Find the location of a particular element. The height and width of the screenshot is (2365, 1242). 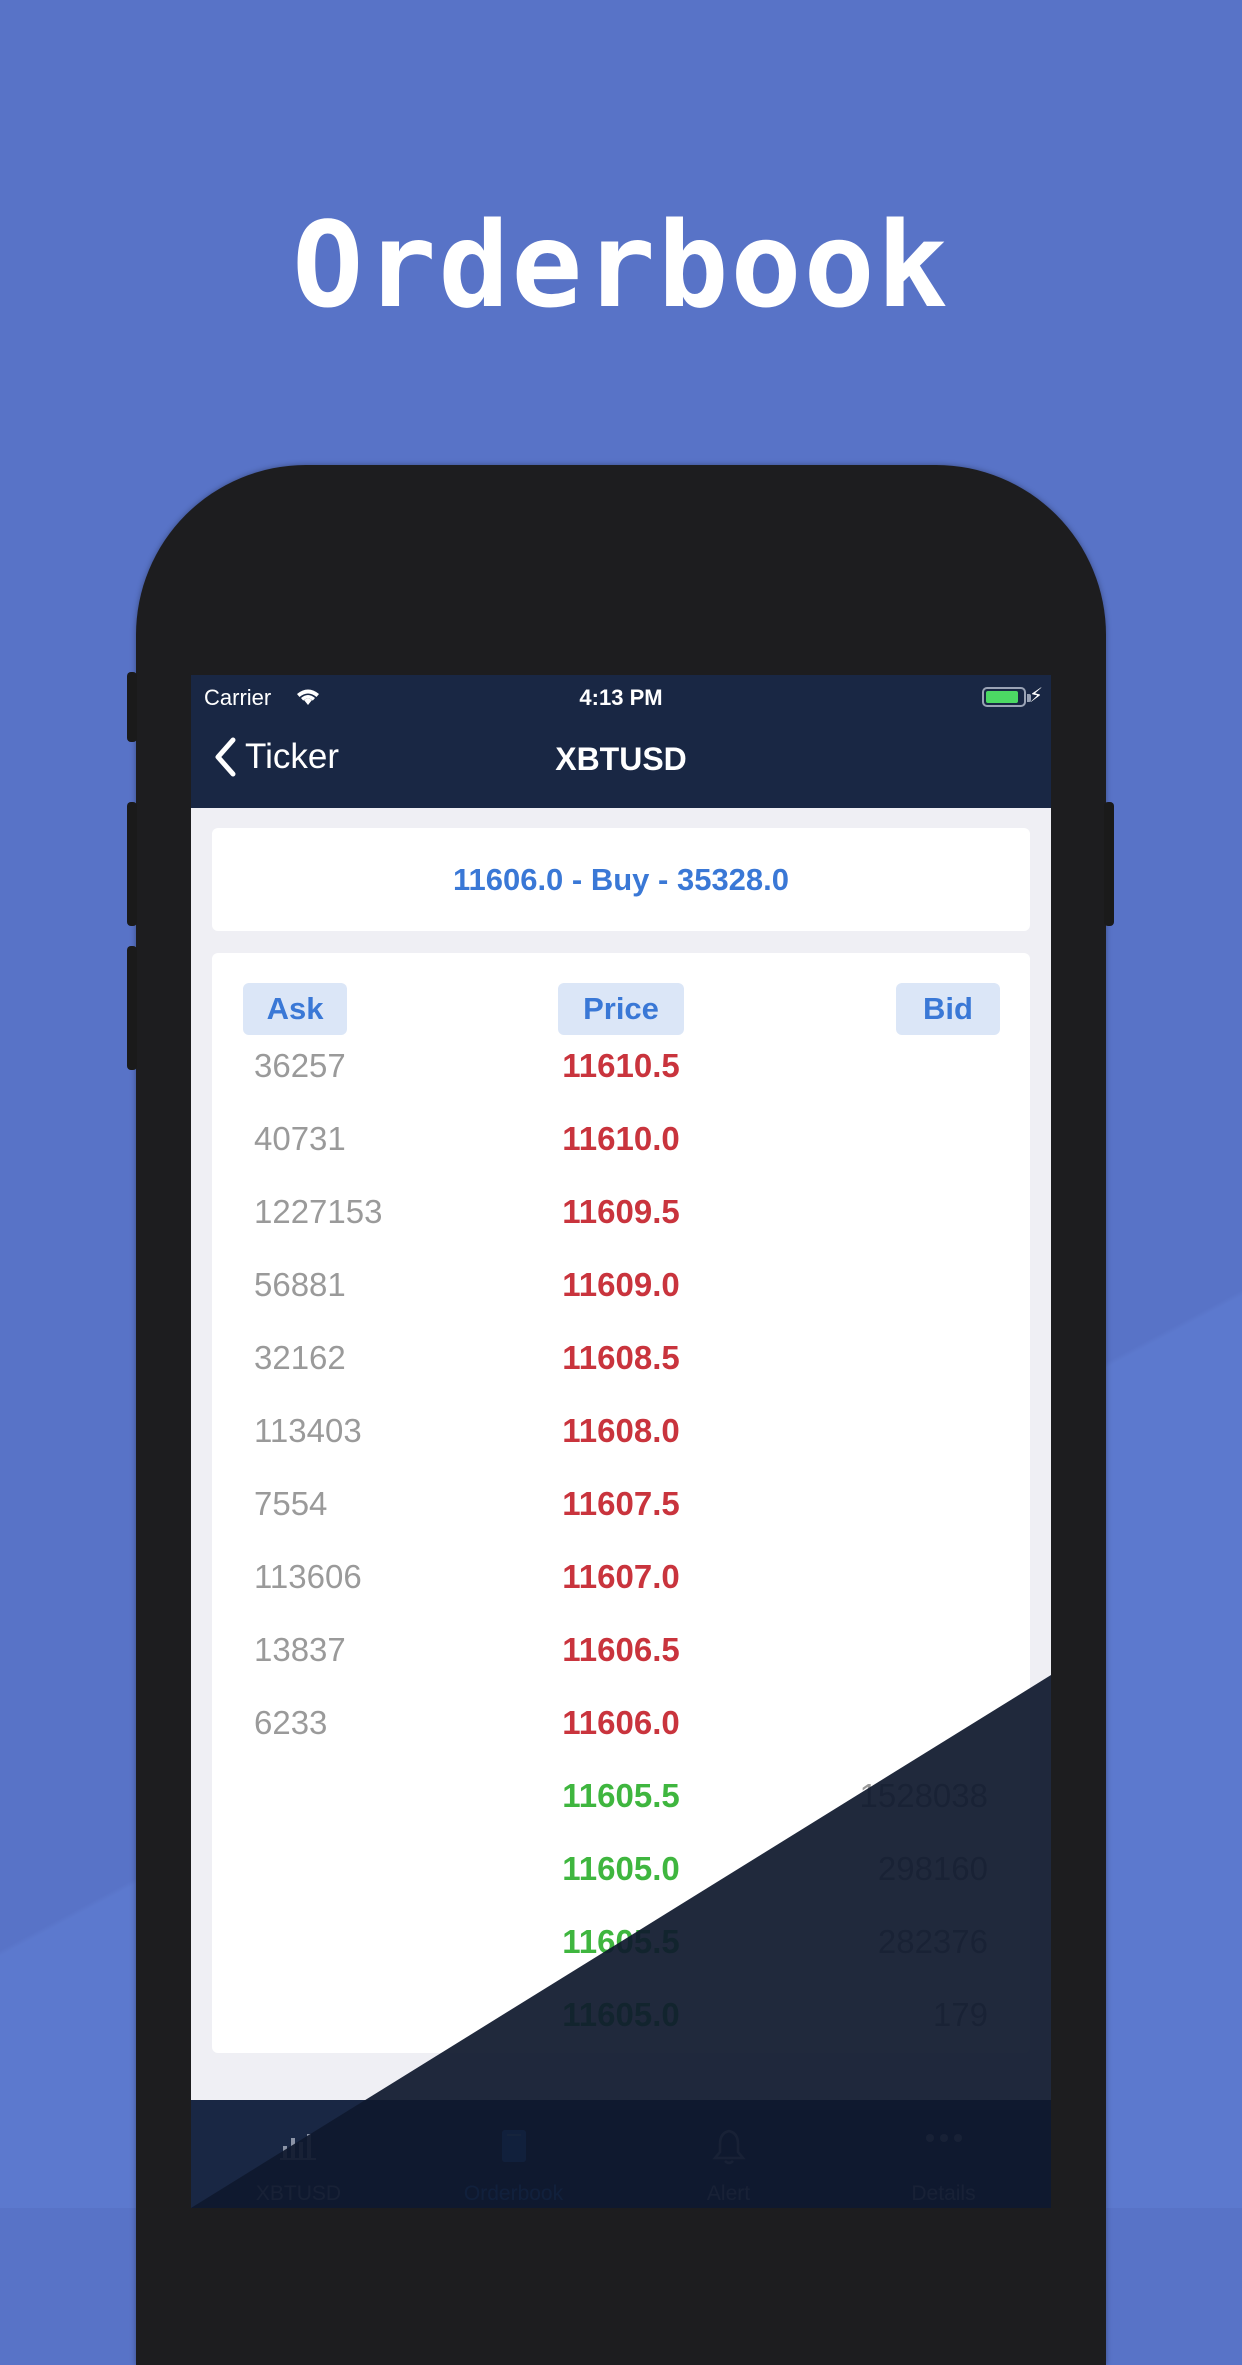

orderbook-row: 113403 11608.0 is located at coordinates (621, 1433).